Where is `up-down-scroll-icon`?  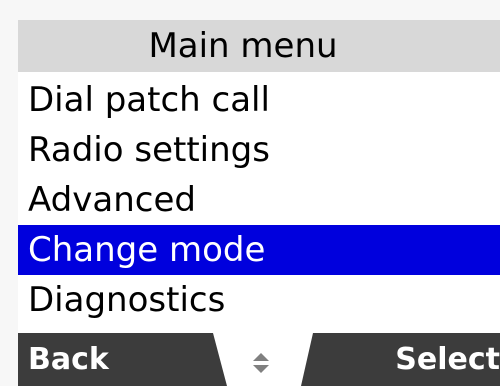
up-down-scroll-icon is located at coordinates (261, 363).